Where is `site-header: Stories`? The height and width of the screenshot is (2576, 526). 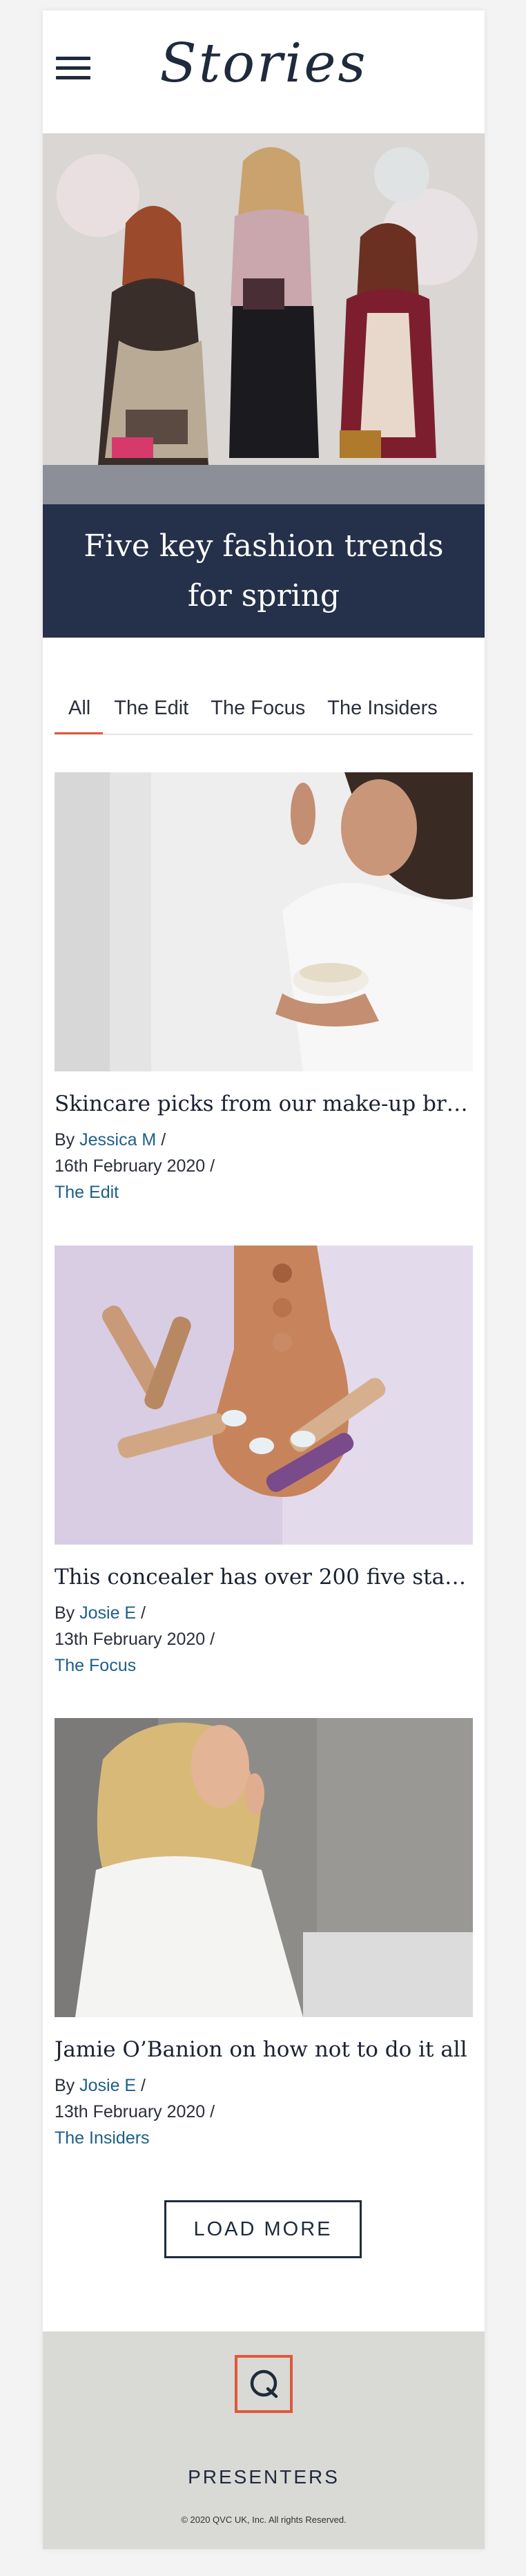 site-header: Stories is located at coordinates (264, 71).